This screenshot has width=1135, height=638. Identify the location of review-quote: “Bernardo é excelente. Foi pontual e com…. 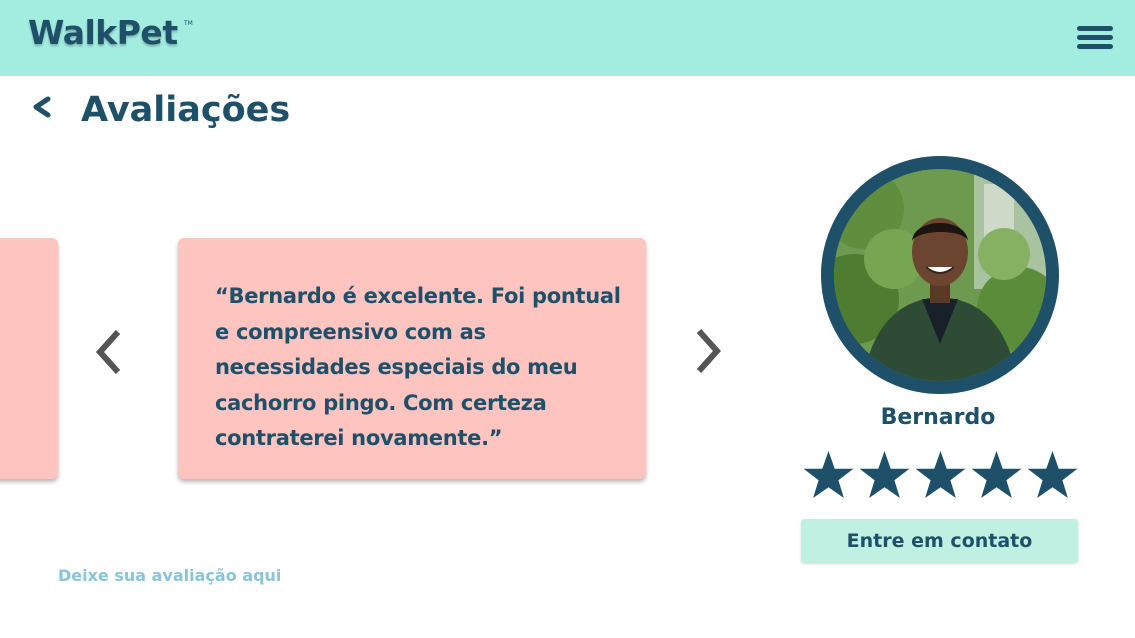
(418, 367).